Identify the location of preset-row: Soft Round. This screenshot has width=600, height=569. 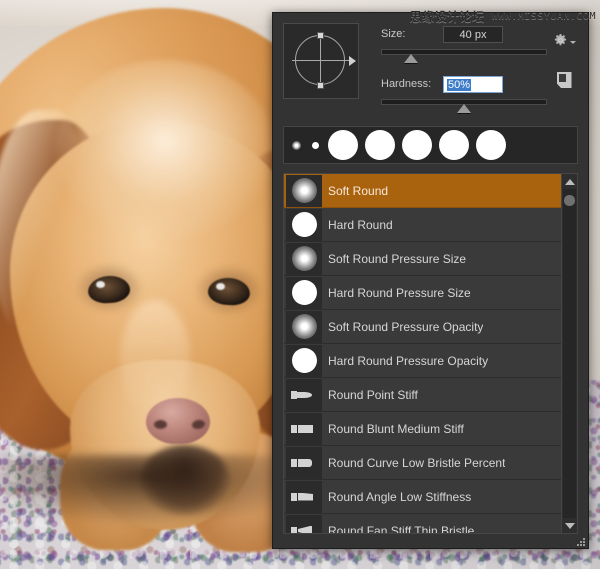
(422, 191).